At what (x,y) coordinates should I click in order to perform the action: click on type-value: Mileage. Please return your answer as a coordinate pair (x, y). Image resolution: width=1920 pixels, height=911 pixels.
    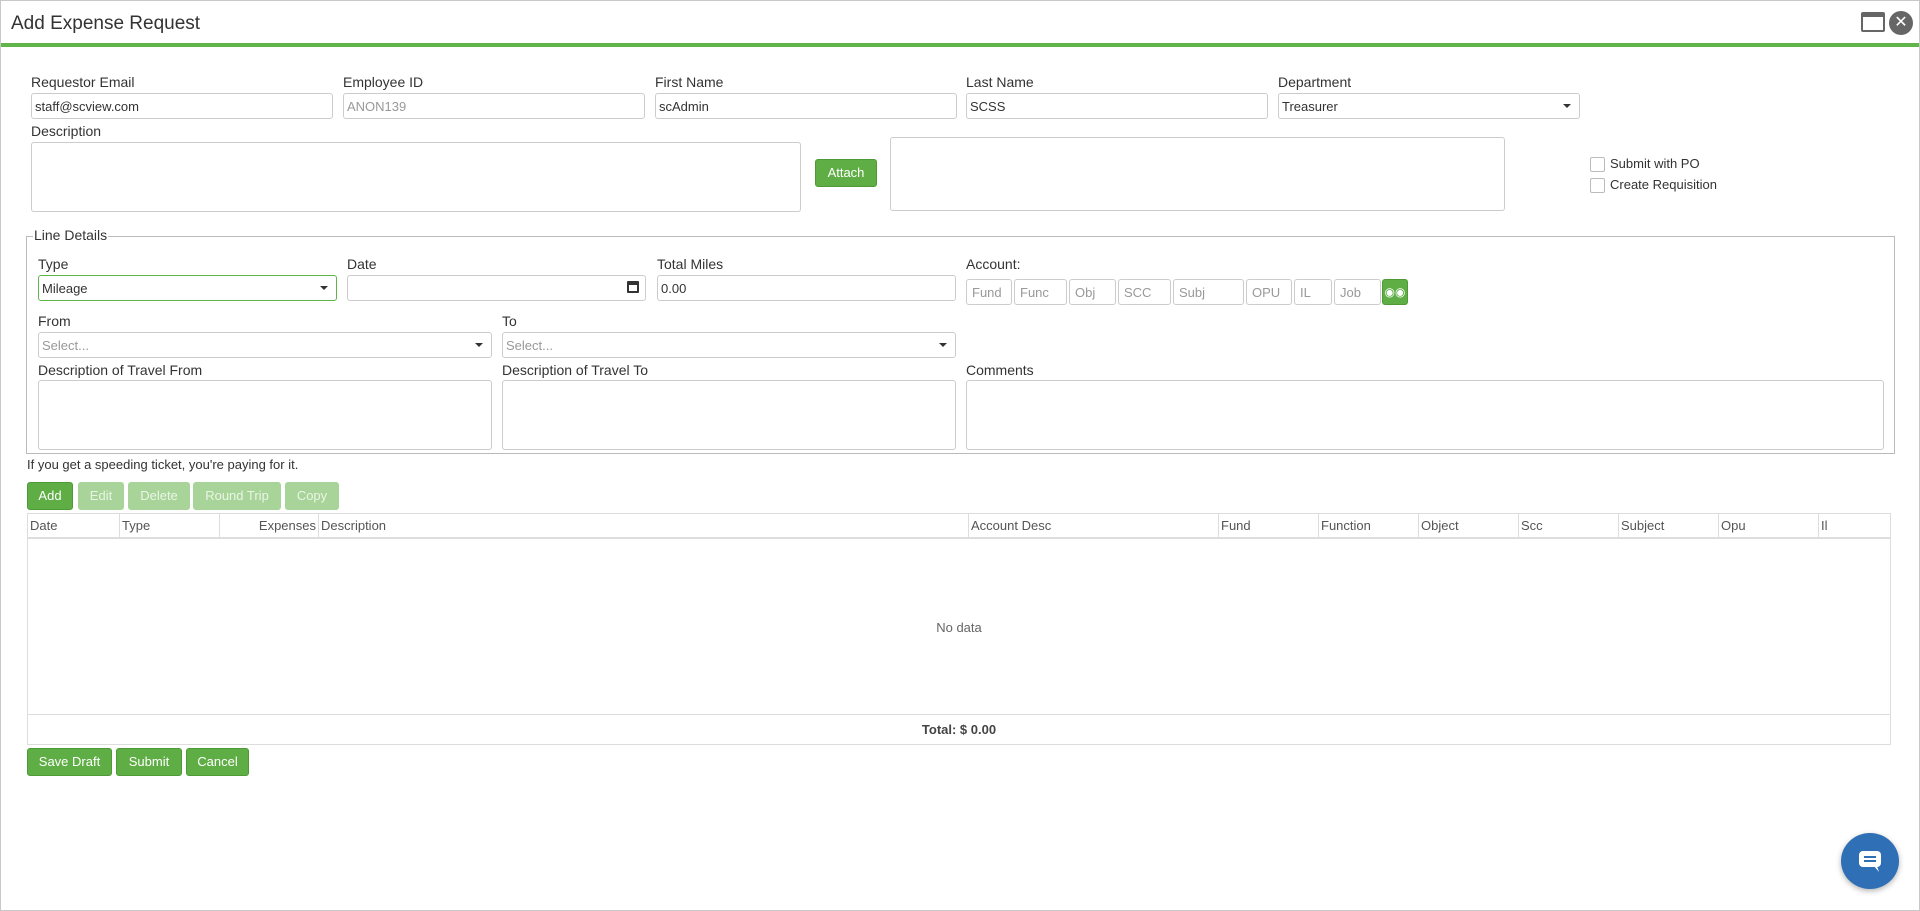
    Looking at the image, I should click on (65, 288).